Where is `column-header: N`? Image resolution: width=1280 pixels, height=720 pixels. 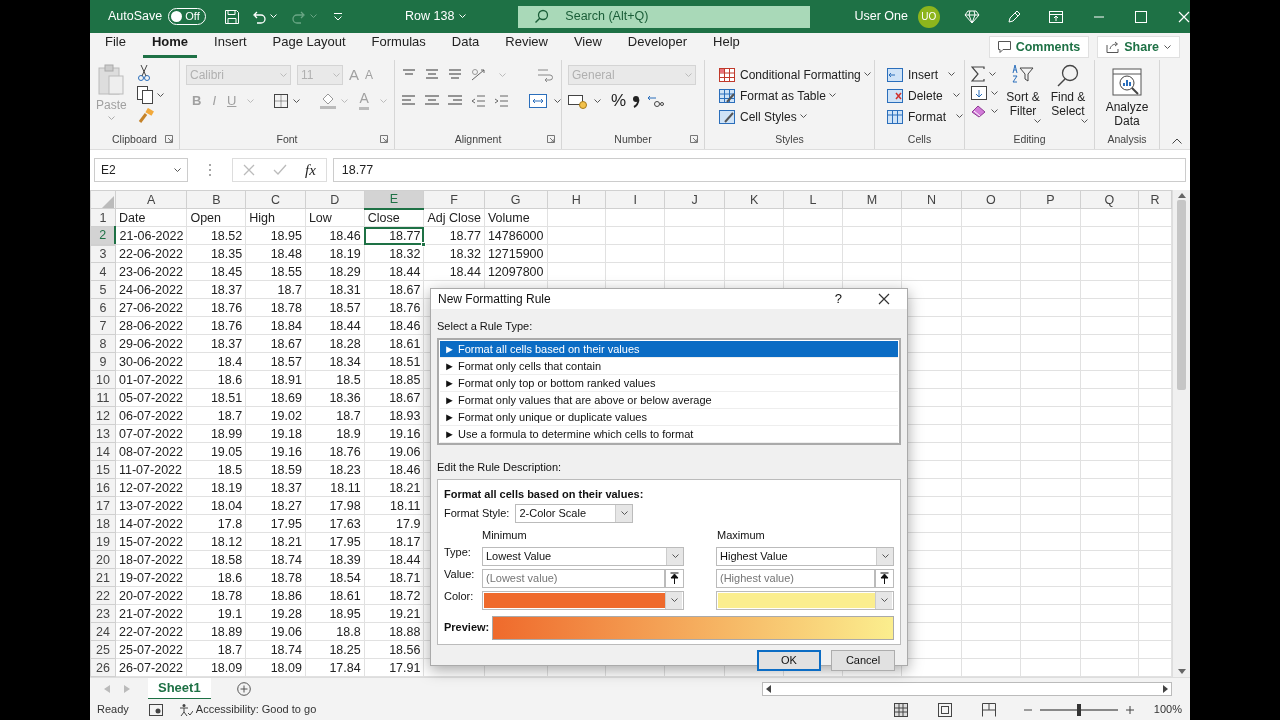
column-header: N is located at coordinates (931, 199).